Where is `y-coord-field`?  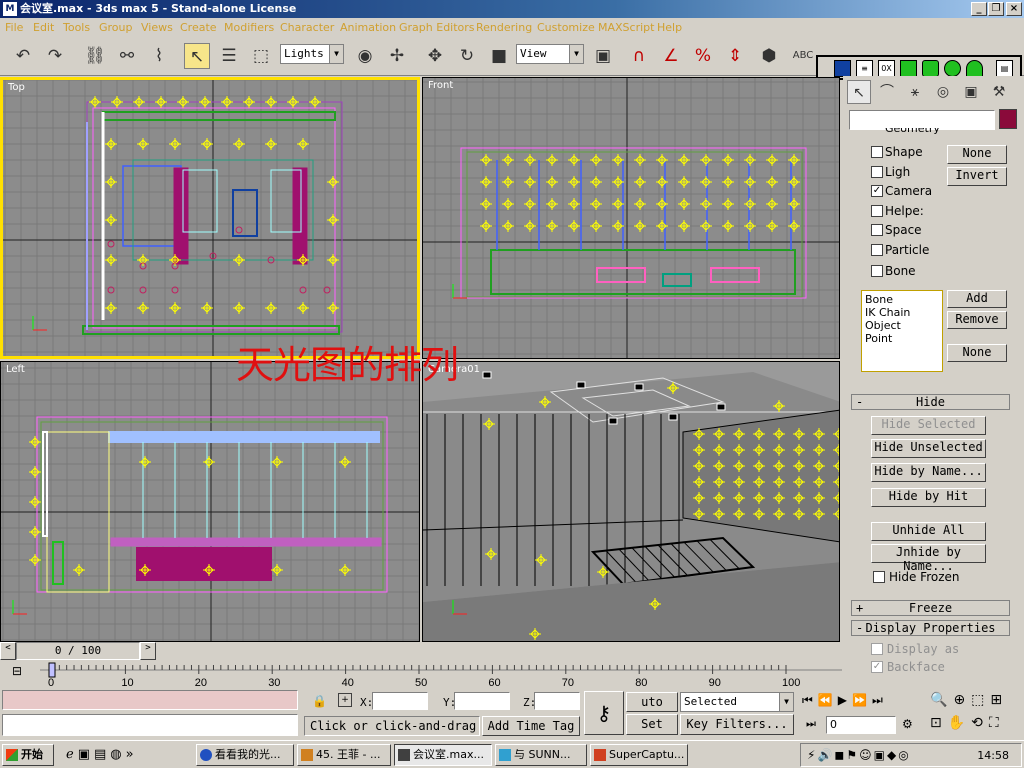 y-coord-field is located at coordinates (482, 701).